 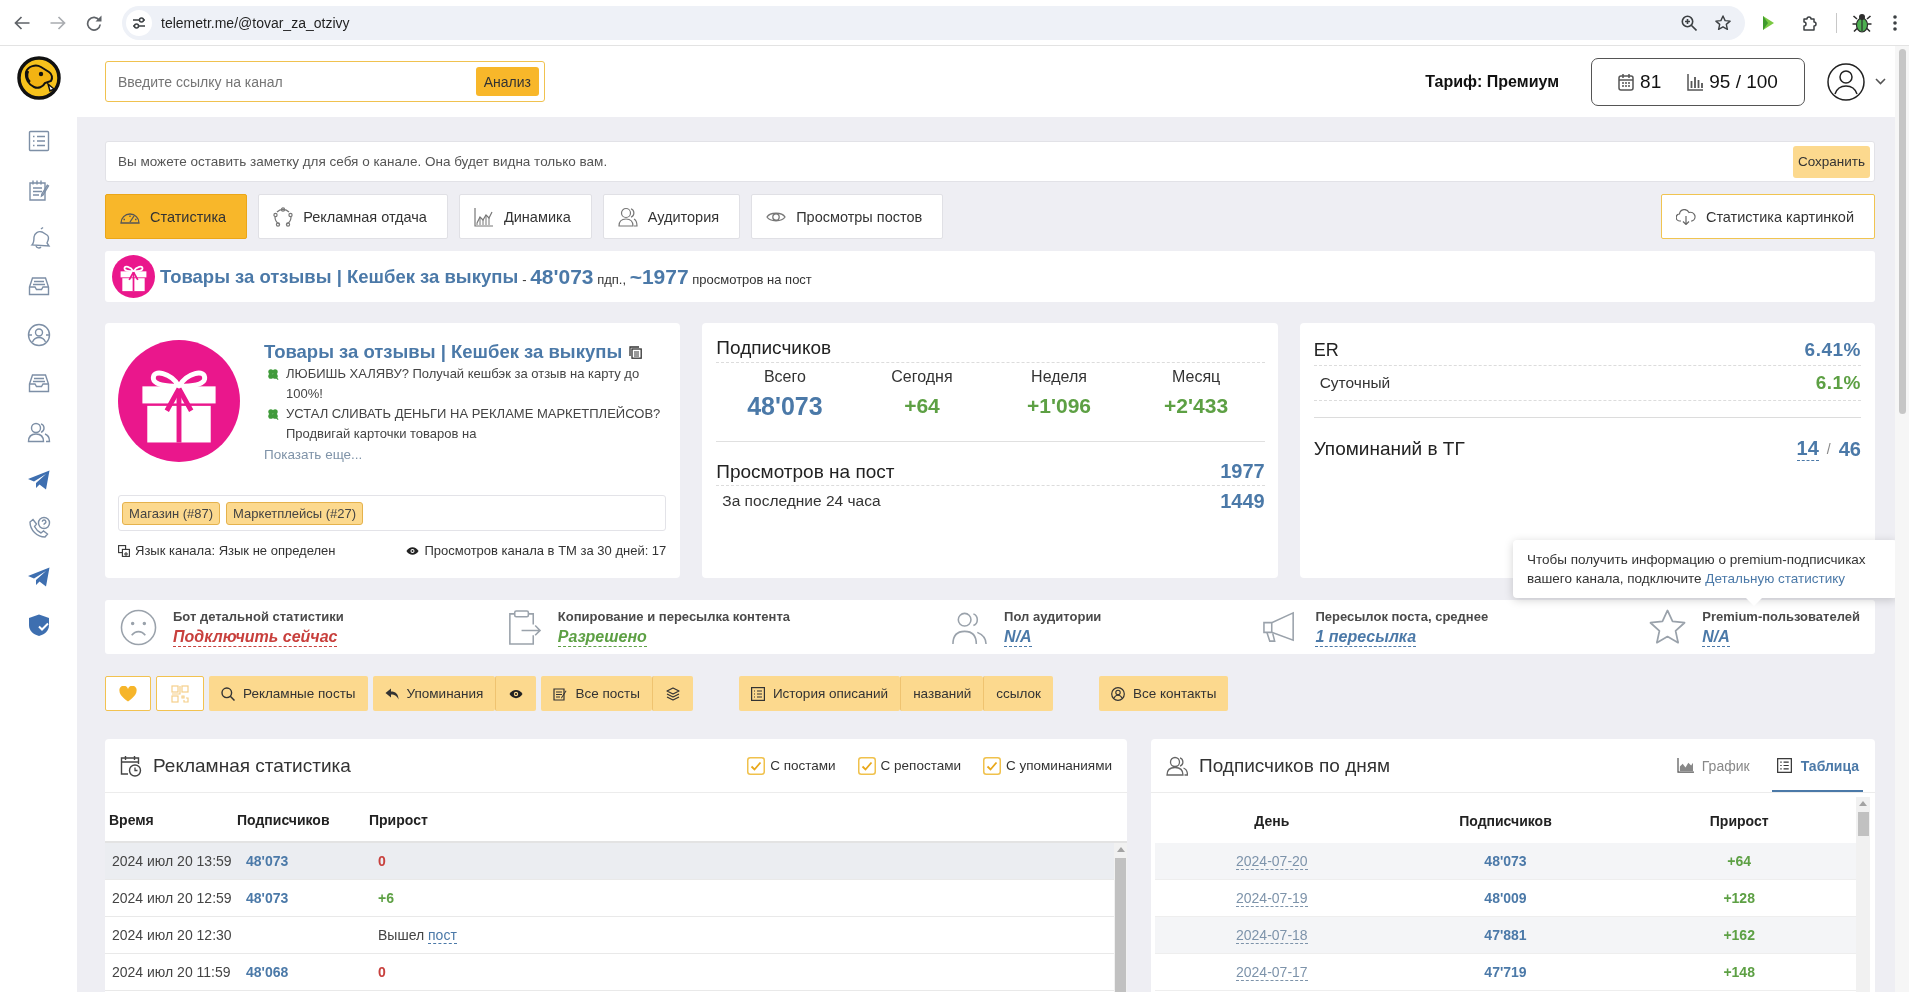 What do you see at coordinates (1355, 383) in the screenshot?
I see `daily-er-label: Суточный` at bounding box center [1355, 383].